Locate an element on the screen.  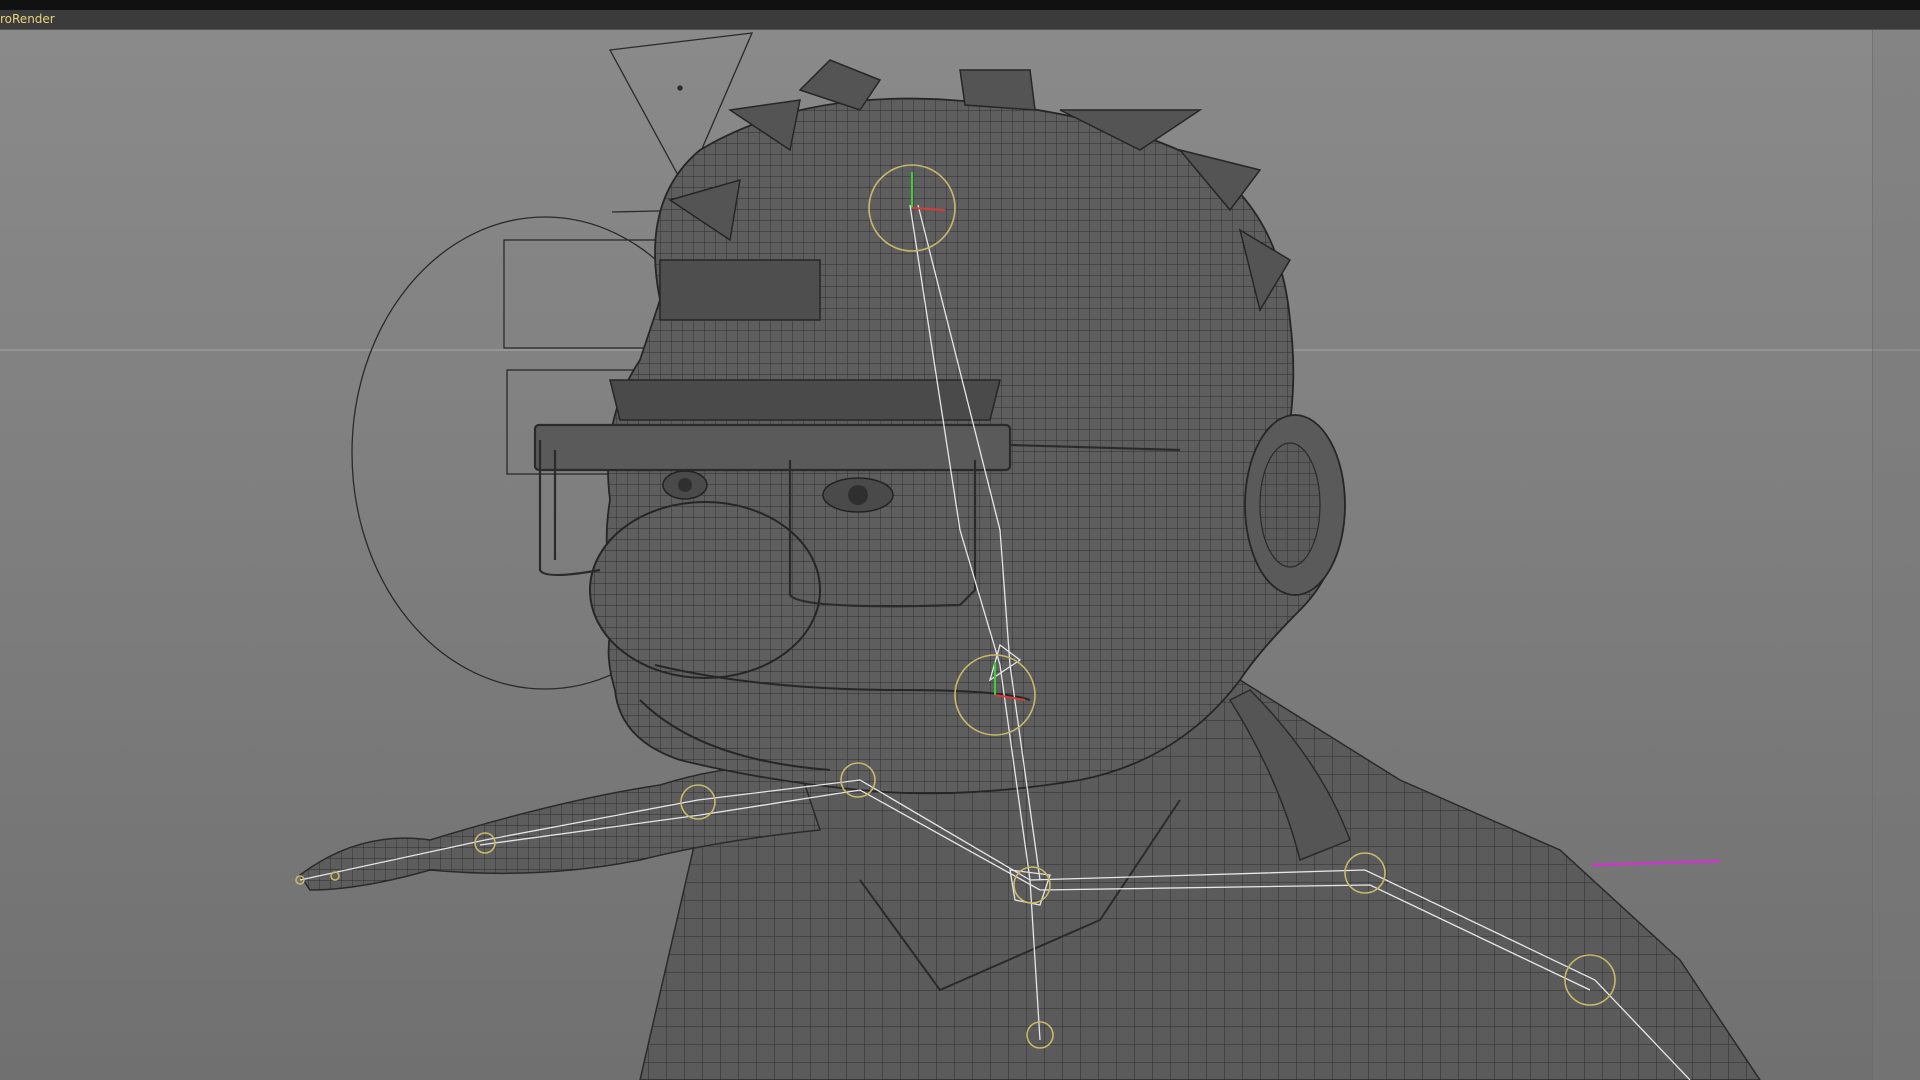
selected-edge-handle is located at coordinates (1656, 863).